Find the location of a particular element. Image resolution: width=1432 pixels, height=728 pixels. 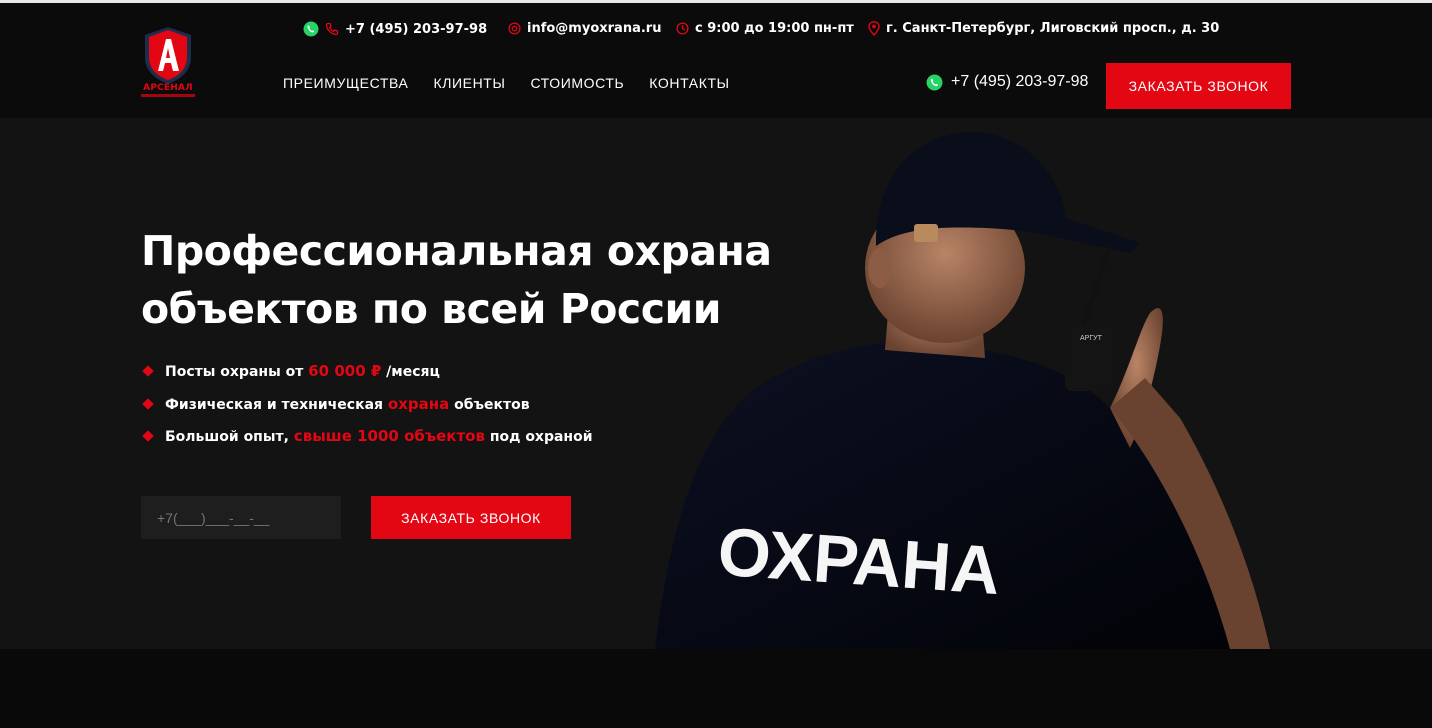

header-phone: +7 (495) 203-97-98 is located at coordinates (1007, 82).